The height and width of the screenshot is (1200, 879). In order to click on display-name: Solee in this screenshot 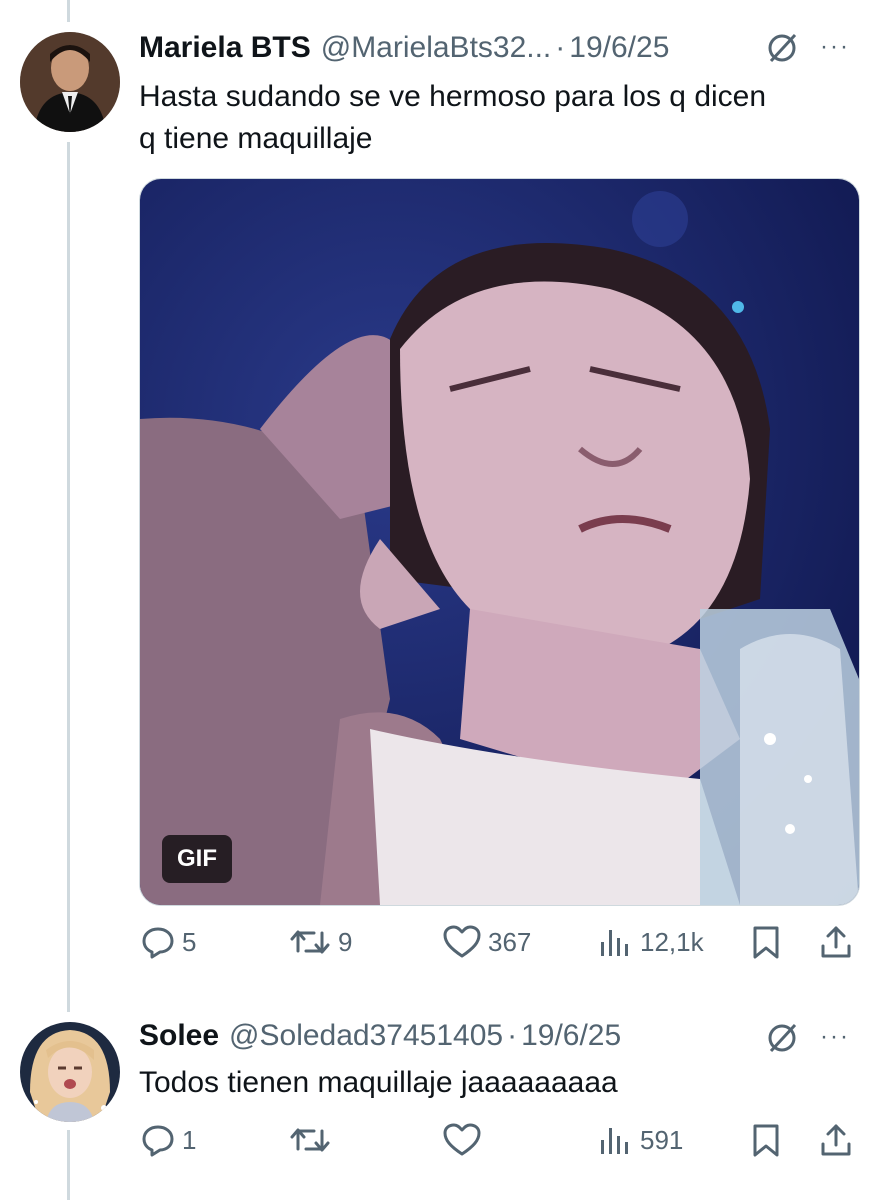, I will do `click(179, 1036)`.